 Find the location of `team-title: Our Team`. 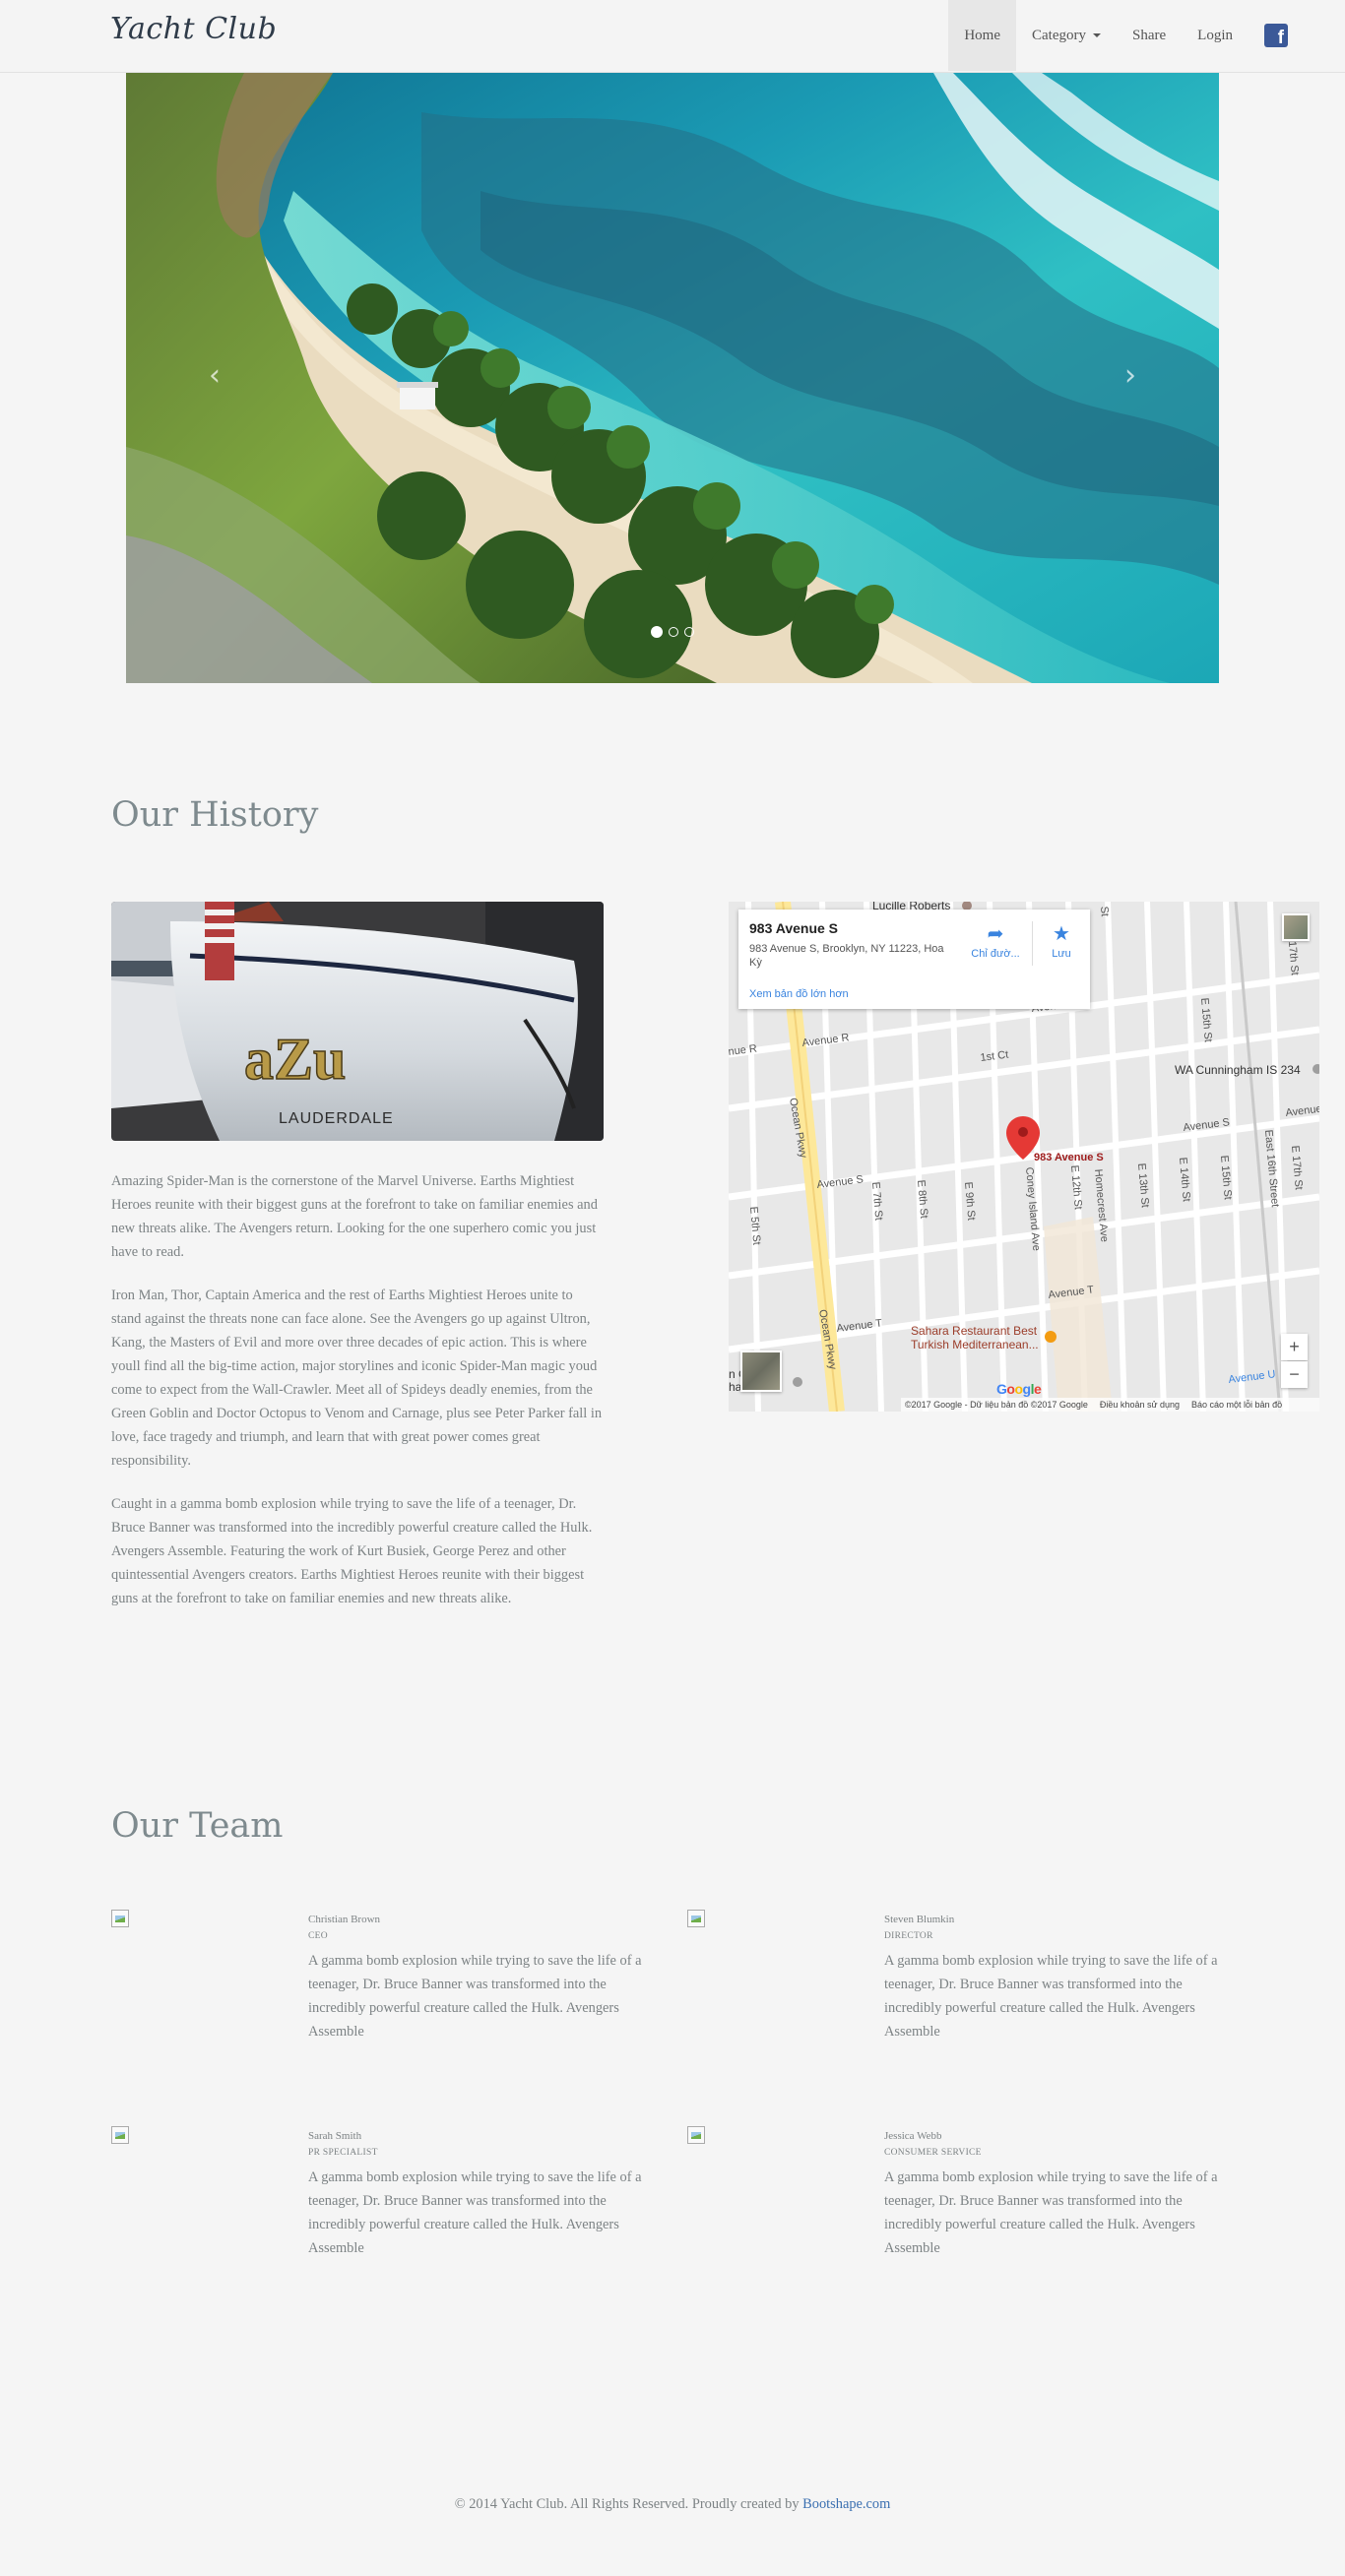

team-title: Our Team is located at coordinates (197, 1826).